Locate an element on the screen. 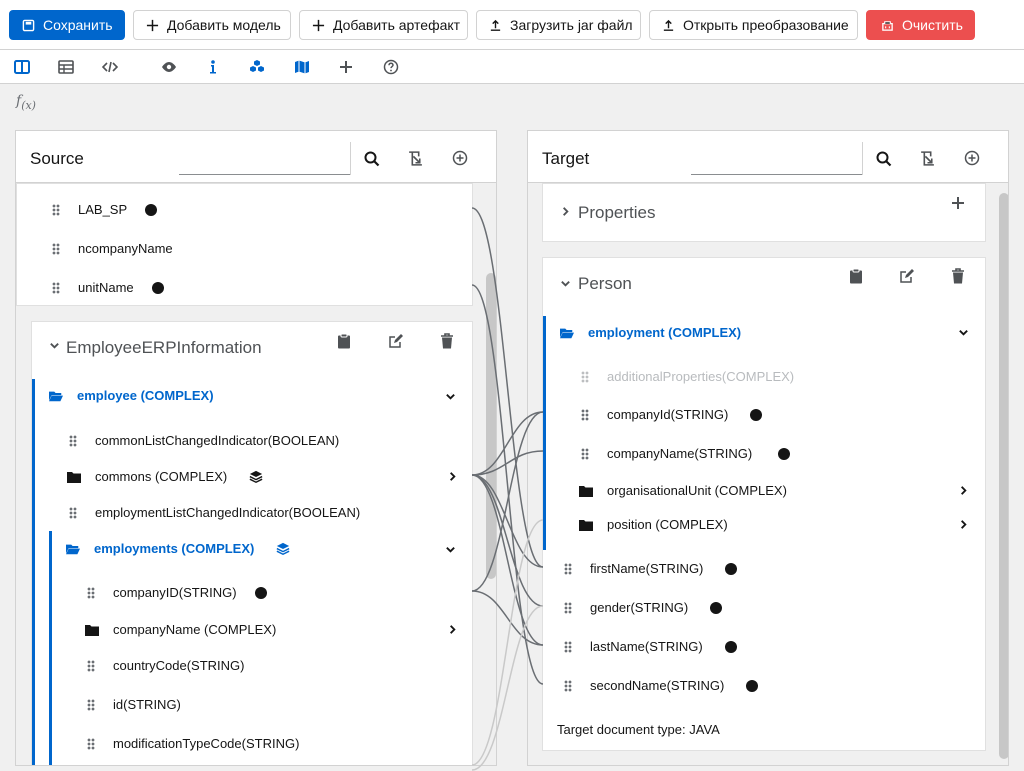 This screenshot has height=771, width=1024. open-transform-button: Открыть преобразование is located at coordinates (753, 25).